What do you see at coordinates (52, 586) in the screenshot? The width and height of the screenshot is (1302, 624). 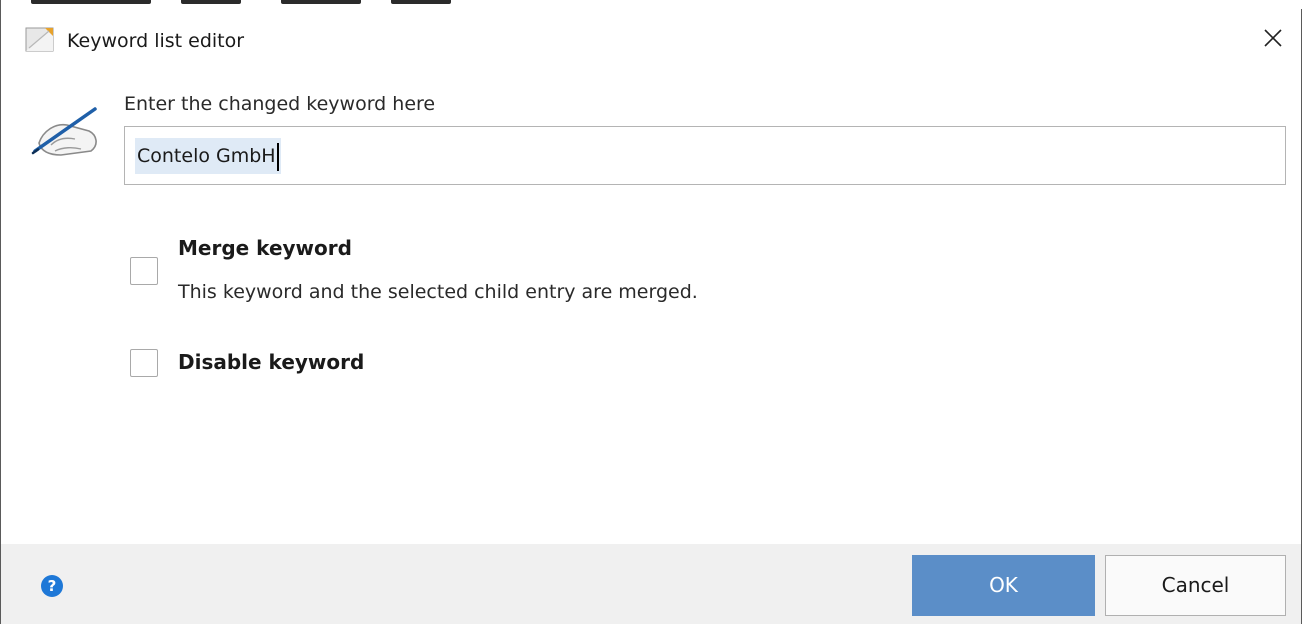 I see `help-icon: ?` at bounding box center [52, 586].